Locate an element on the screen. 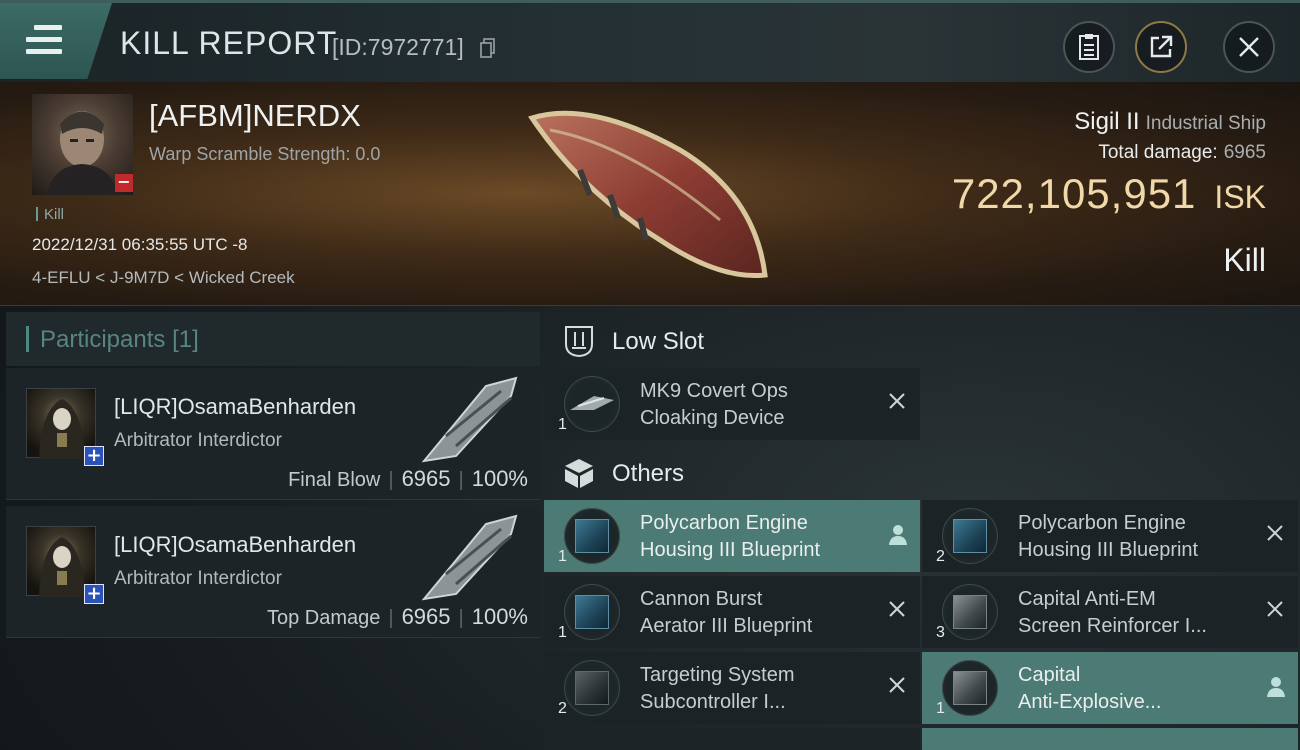  participant-stats: Final Blow | 6965 | 100% is located at coordinates (408, 478).